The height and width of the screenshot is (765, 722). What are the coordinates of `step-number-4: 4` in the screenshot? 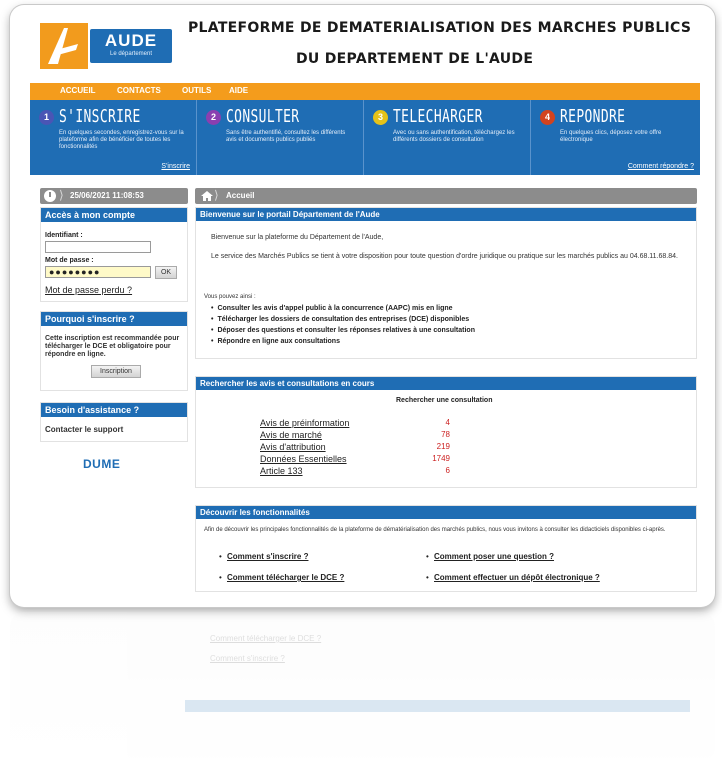 It's located at (547, 117).